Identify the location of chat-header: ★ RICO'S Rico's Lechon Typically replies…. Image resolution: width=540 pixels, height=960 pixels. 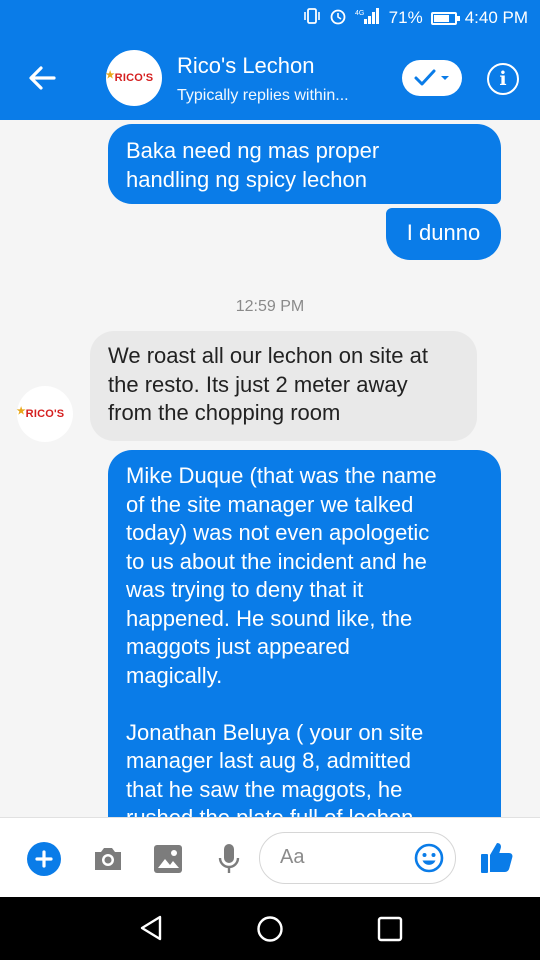
(270, 78).